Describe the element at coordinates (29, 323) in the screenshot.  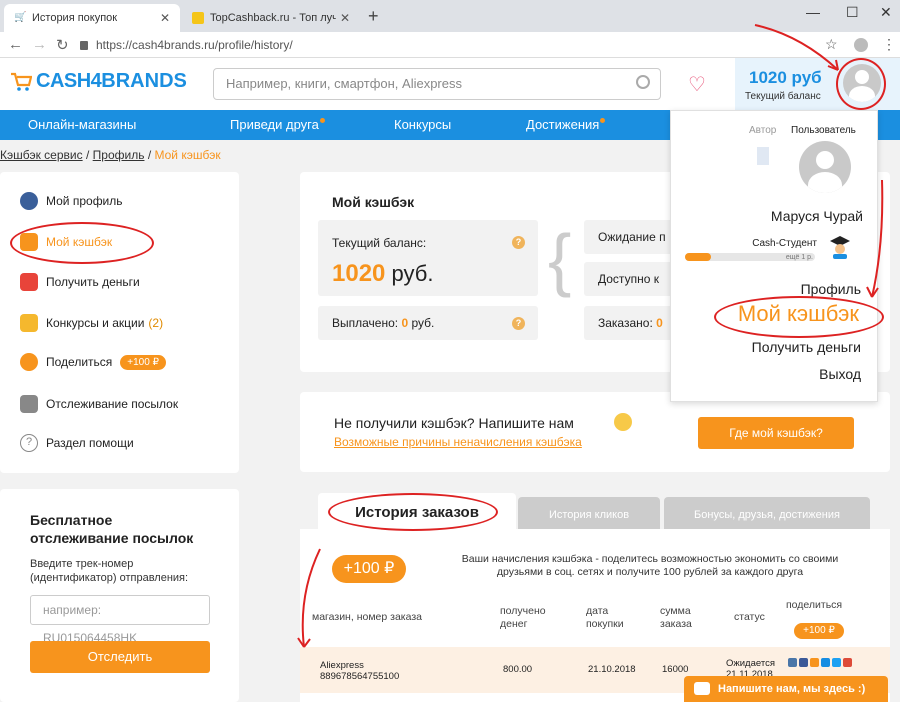
I see `party-popper-icon` at that location.